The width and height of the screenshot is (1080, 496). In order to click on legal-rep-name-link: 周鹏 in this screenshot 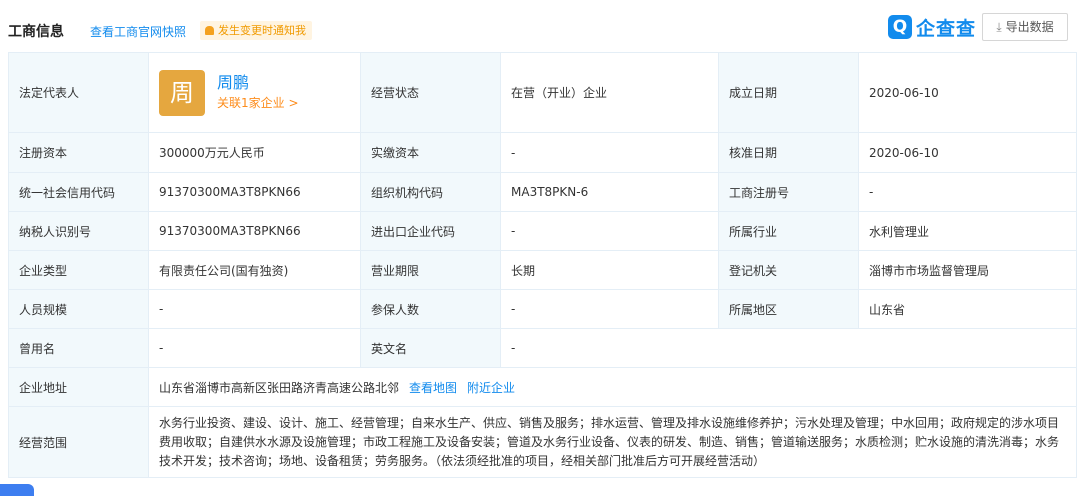, I will do `click(258, 83)`.